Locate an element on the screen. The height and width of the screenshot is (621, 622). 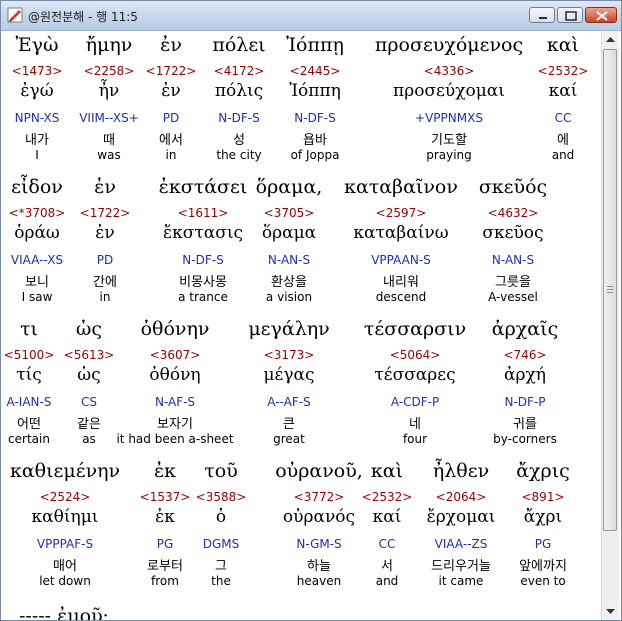
maximize-button is located at coordinates (570, 15).